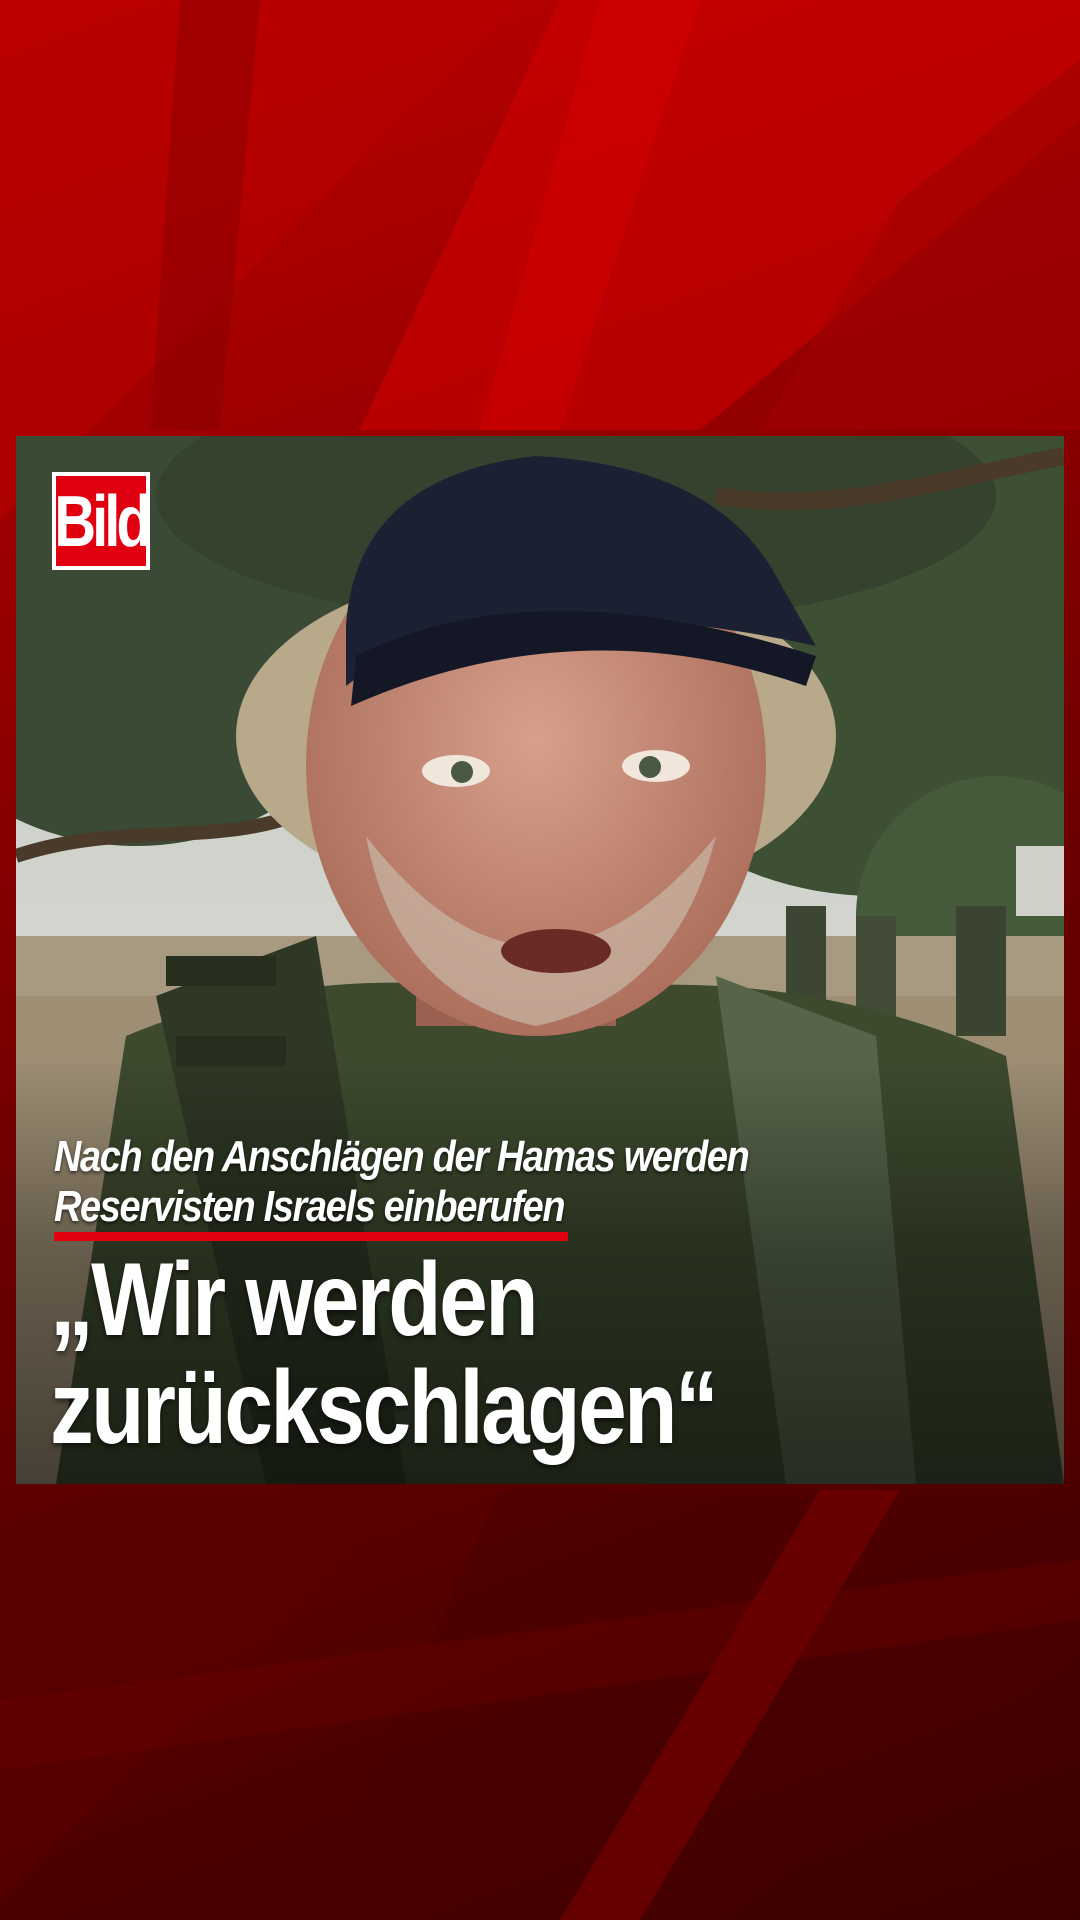 The width and height of the screenshot is (1080, 1920). Describe the element at coordinates (402, 1156) in the screenshot. I see `subline-line-1: Nach den Anschlägen der Hamas werden` at that location.